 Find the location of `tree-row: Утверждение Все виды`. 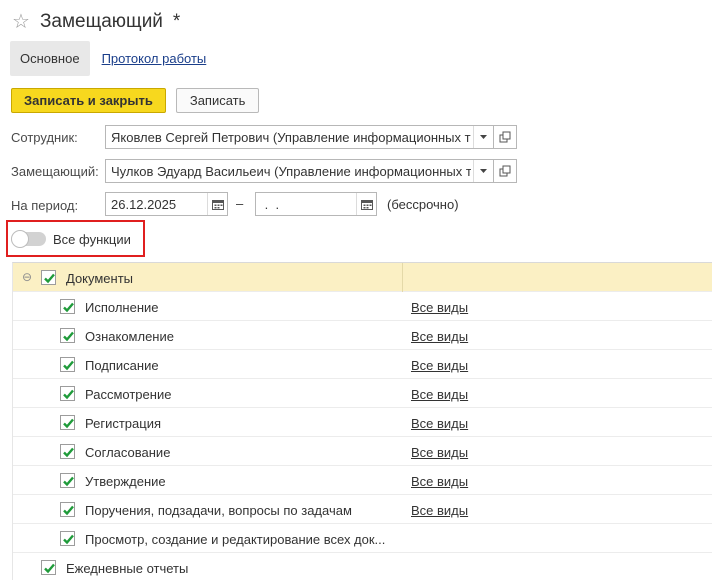

tree-row: Утверждение Все виды is located at coordinates (362, 480).